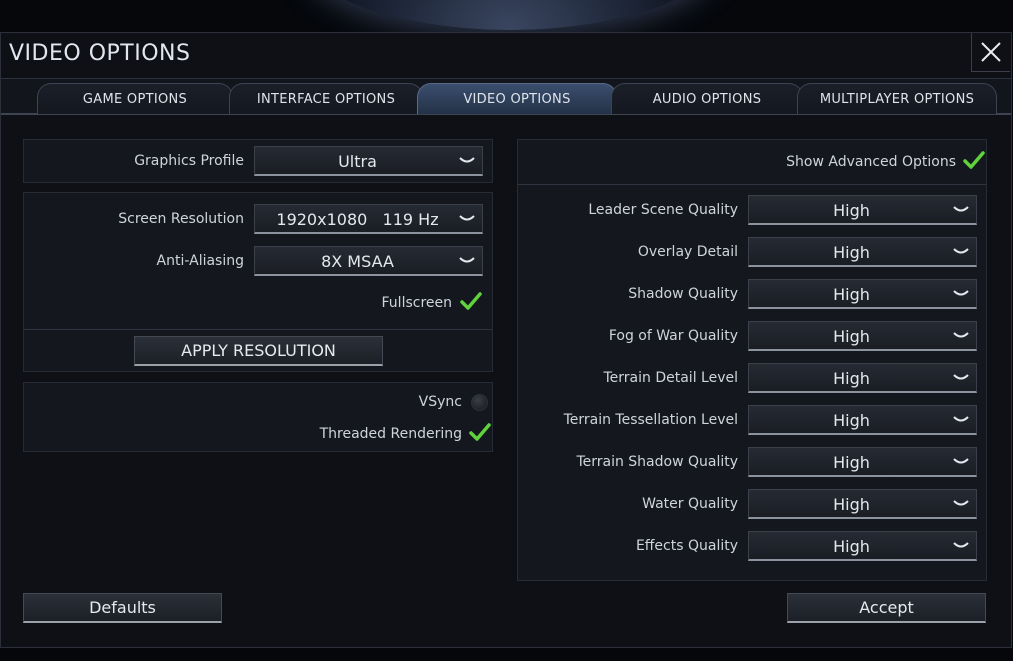  Describe the element at coordinates (510, 15) in the screenshot. I see `planet-backdrop` at that location.